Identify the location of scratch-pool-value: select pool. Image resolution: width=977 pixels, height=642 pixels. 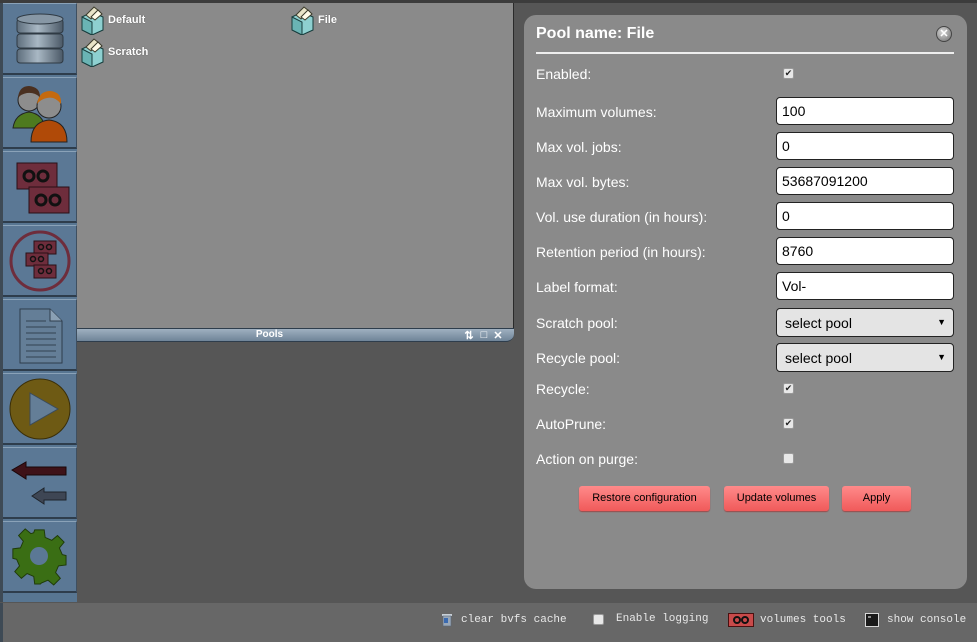
(818, 323).